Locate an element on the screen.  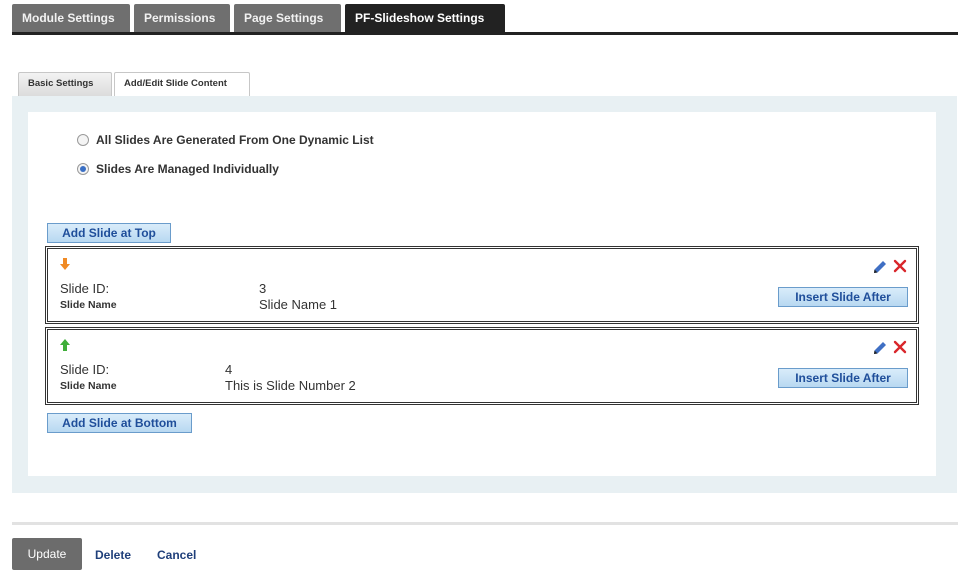
arrow-down-icon is located at coordinates (65, 264).